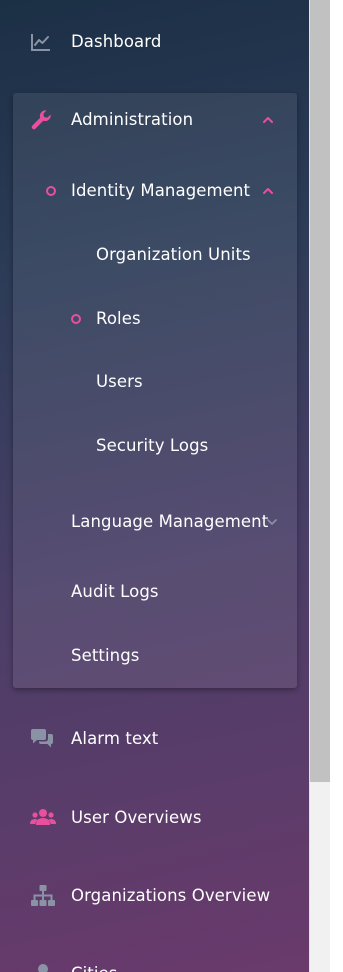 Image resolution: width=343 pixels, height=972 pixels. What do you see at coordinates (154, 382) in the screenshot?
I see `menu-item-users: Users` at bounding box center [154, 382].